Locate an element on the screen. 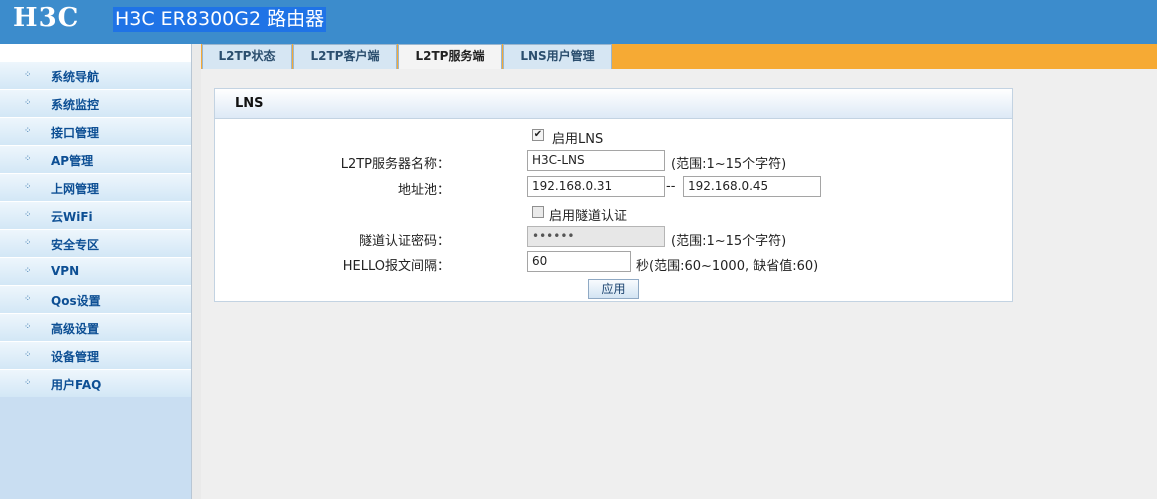 Image resolution: width=1157 pixels, height=499 pixels. tunnel-auth-label: 启用隧道认证 is located at coordinates (588, 216).